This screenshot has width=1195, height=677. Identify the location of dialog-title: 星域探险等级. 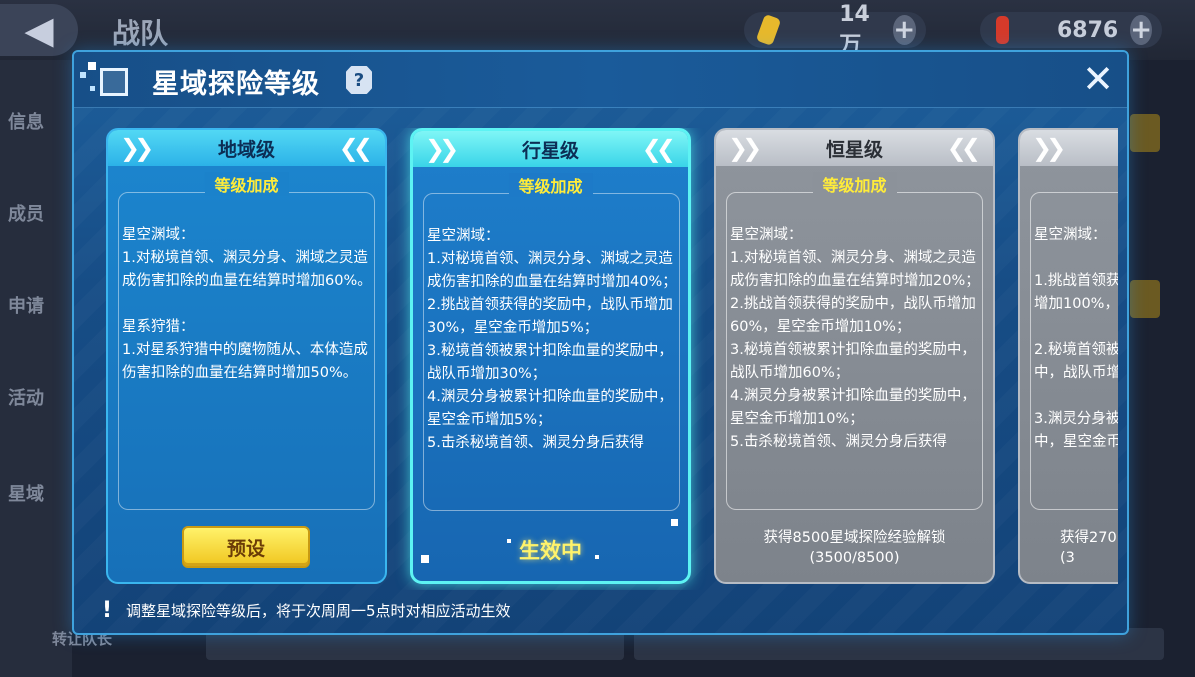
(236, 84).